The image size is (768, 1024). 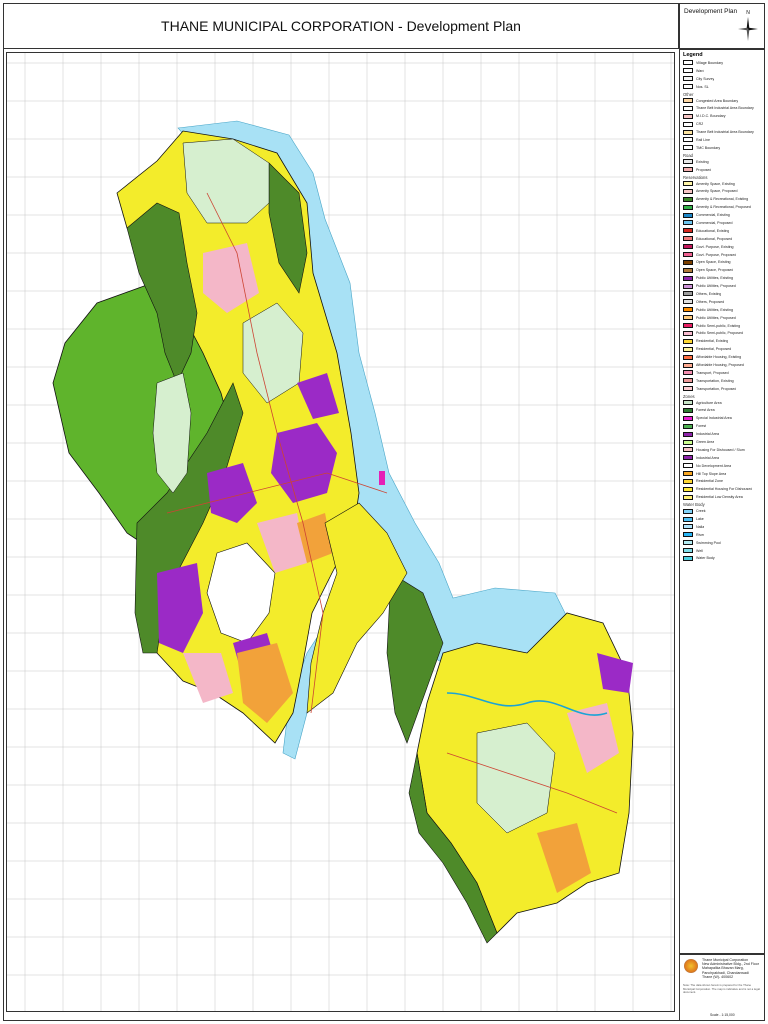 What do you see at coordinates (715, 183) in the screenshot?
I see `legend-label: Amenity Space, Existing` at bounding box center [715, 183].